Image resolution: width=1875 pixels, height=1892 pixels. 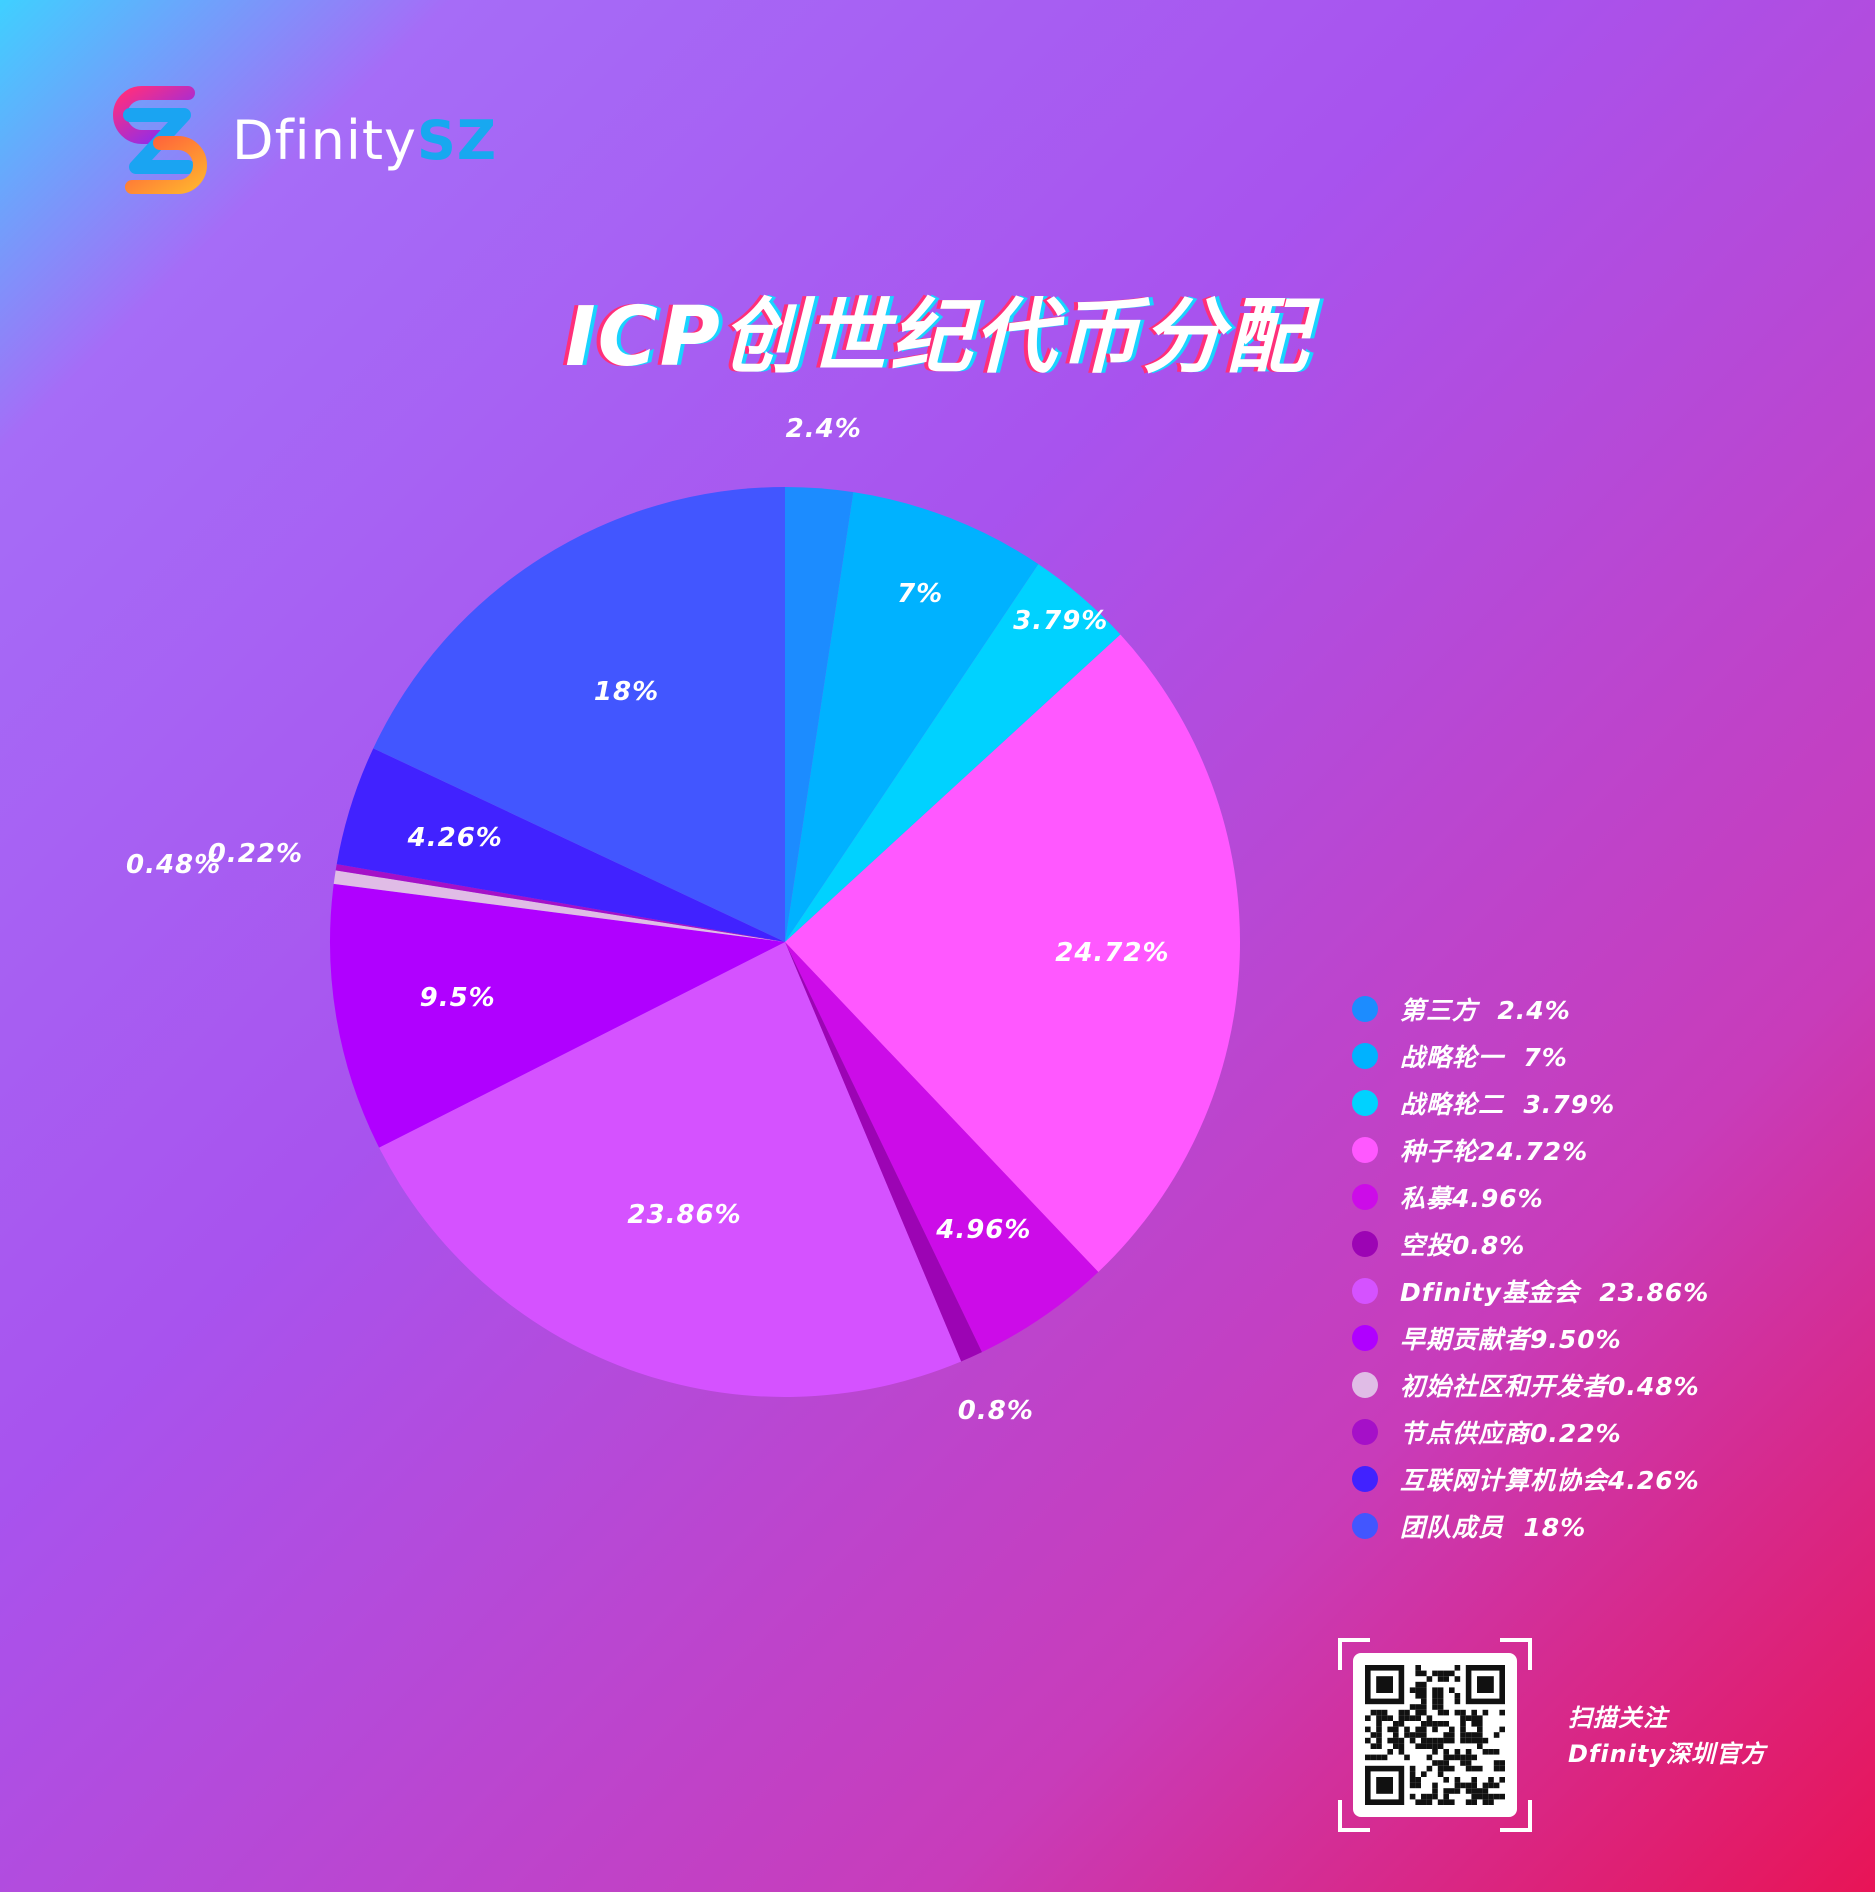 I want to click on slice-label-11: 18%, so click(x=626, y=692).